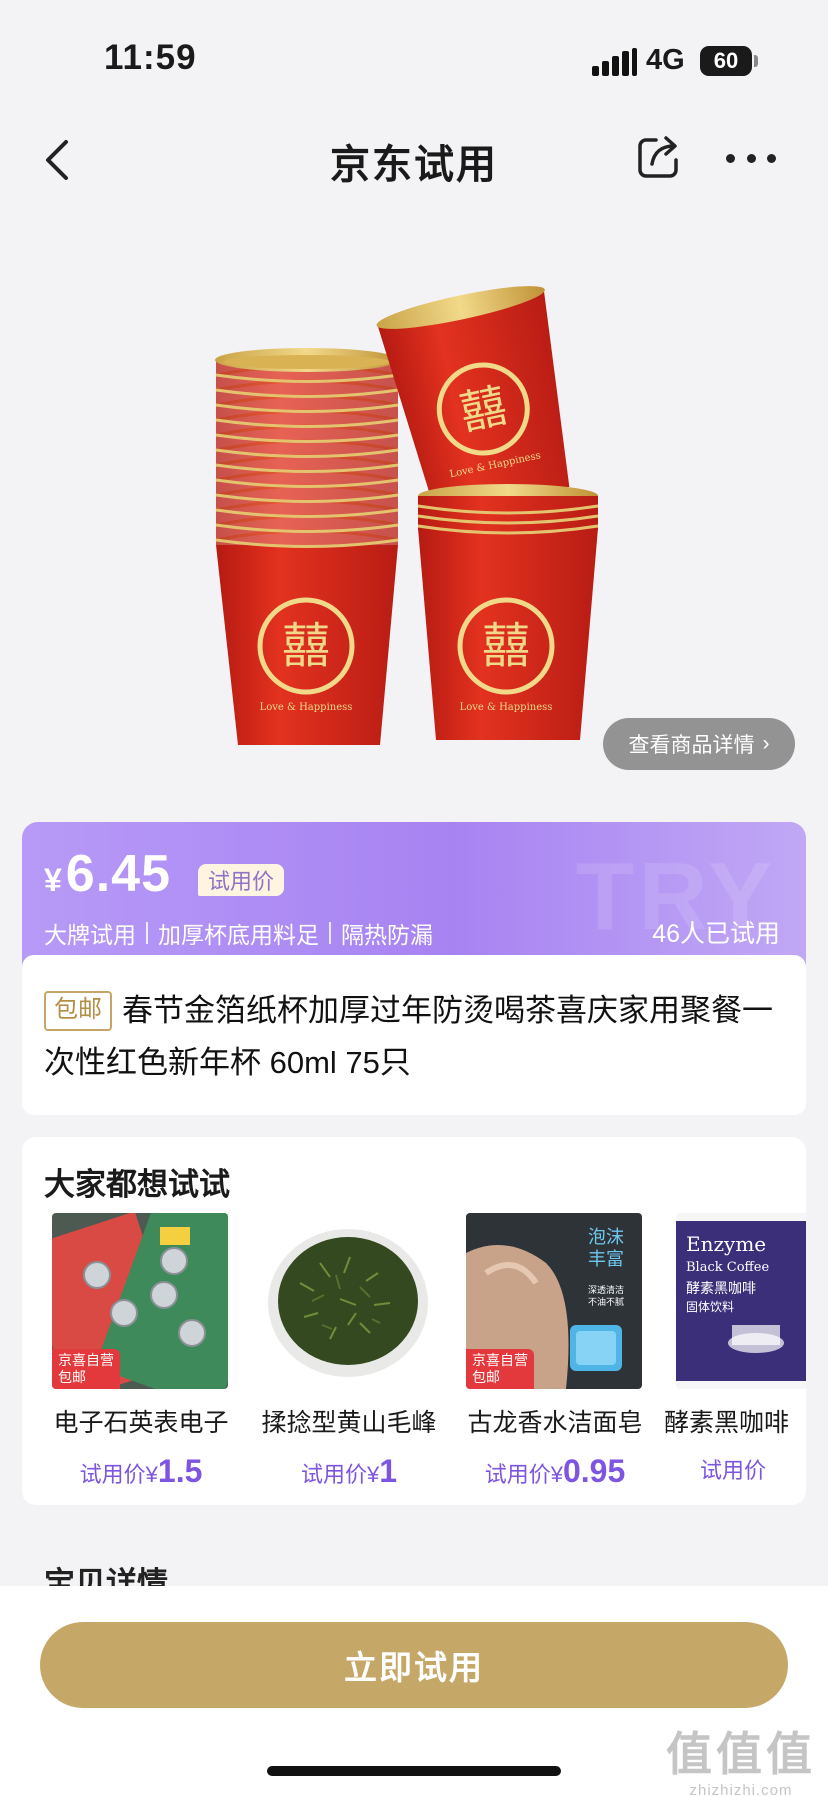  I want to click on more-button, so click(751, 158).